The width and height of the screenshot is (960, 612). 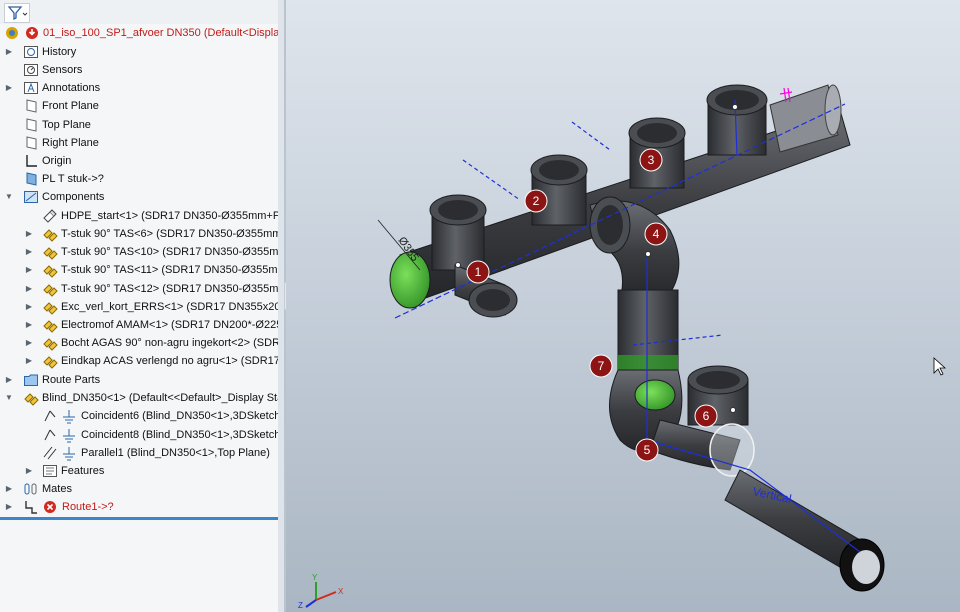 I want to click on tree-item-front-plane: Front Plane, so click(x=141, y=106).